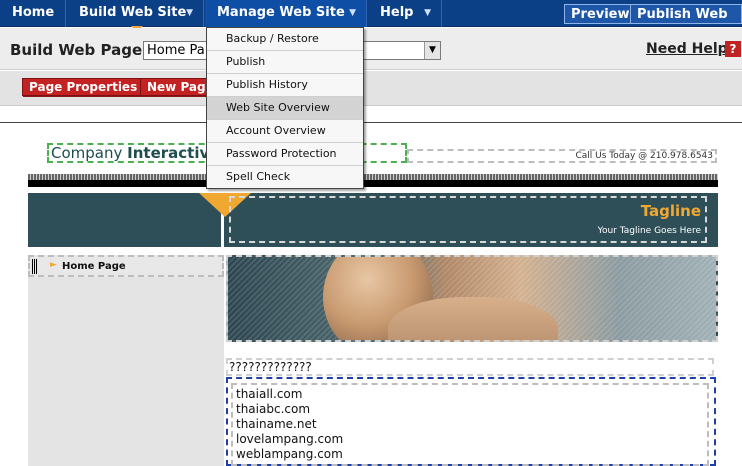 Image resolution: width=742 pixels, height=466 pixels. I want to click on divider, so click(371, 122).